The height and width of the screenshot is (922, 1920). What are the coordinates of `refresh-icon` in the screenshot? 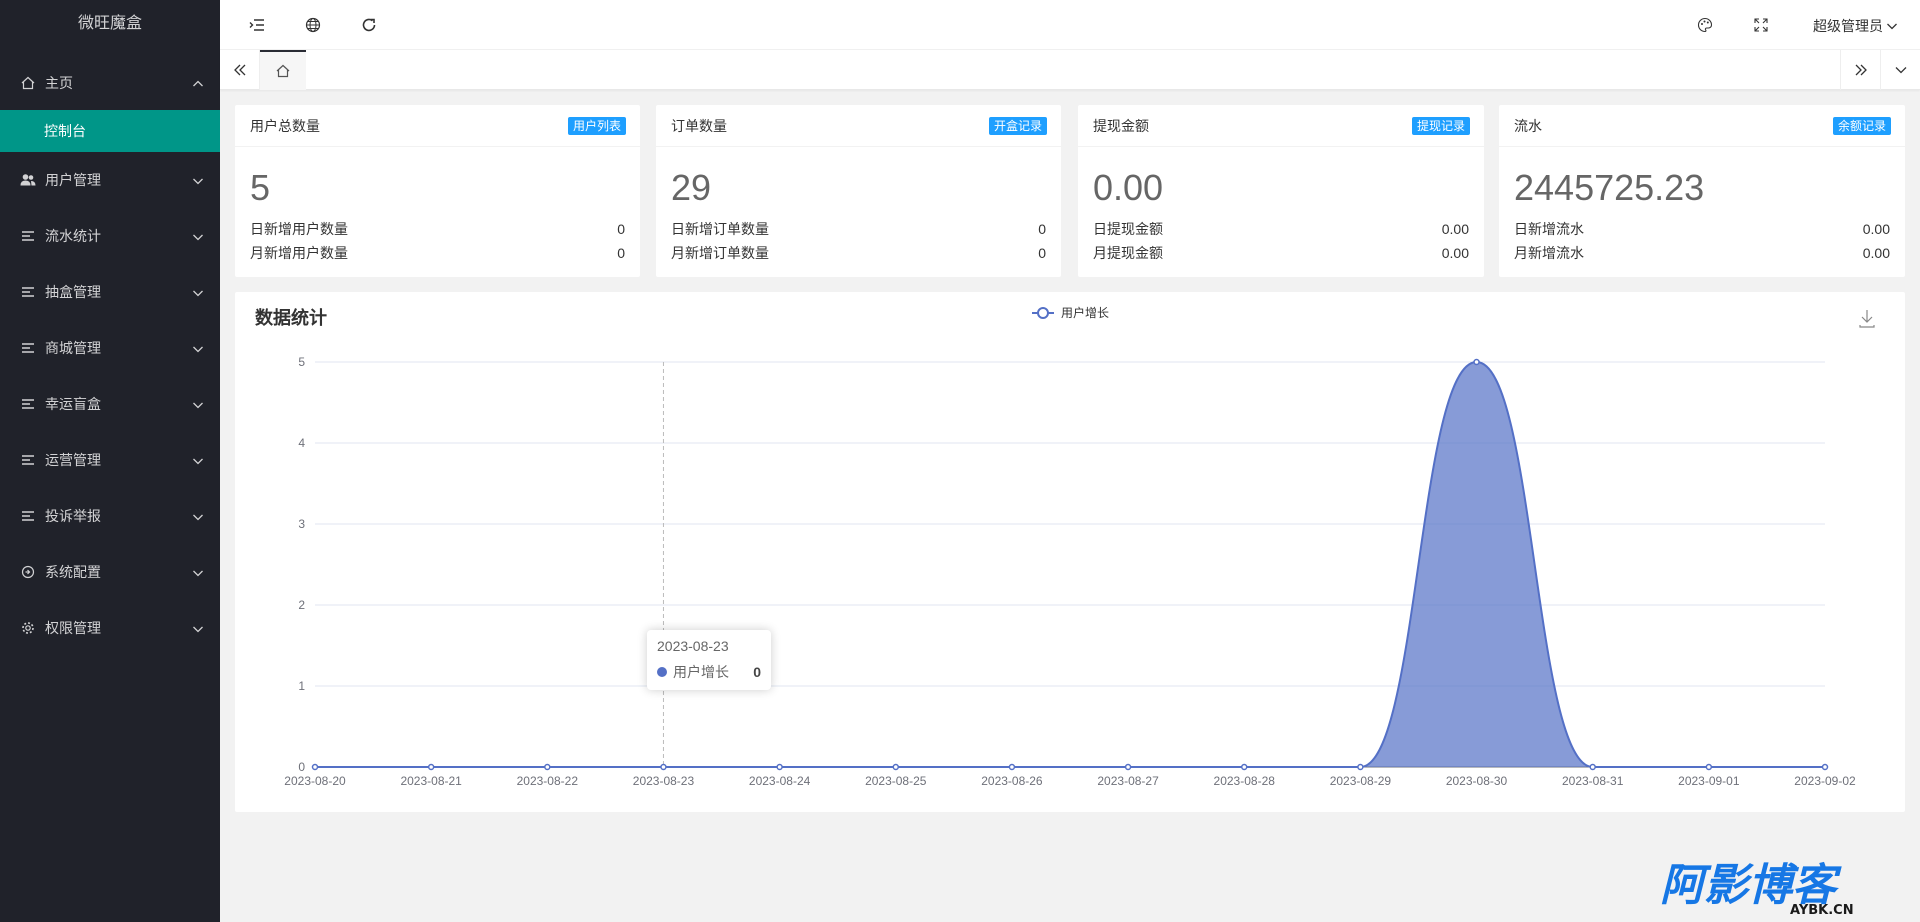 It's located at (369, 25).